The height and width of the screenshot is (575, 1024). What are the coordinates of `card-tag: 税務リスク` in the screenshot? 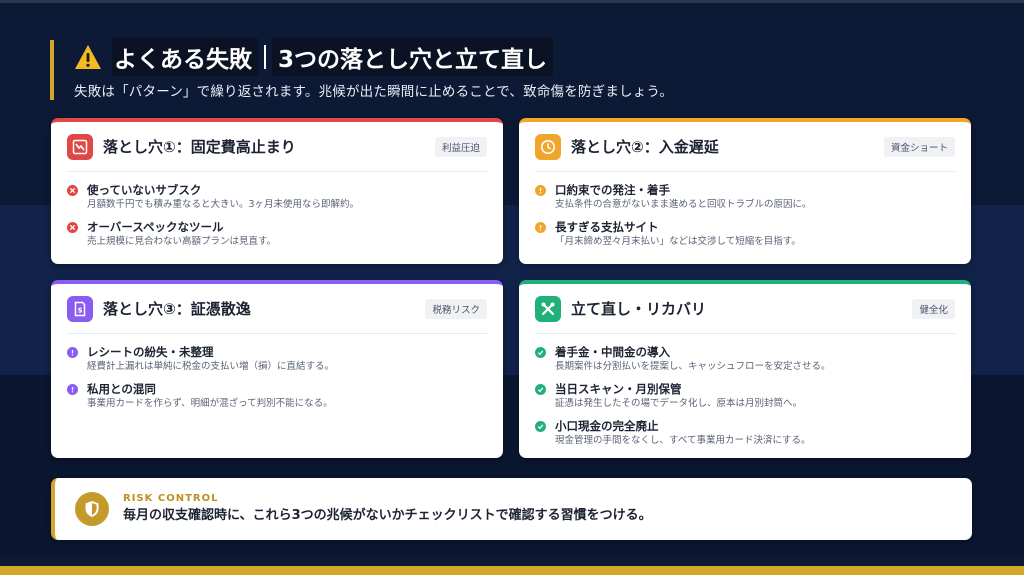 It's located at (456, 308).